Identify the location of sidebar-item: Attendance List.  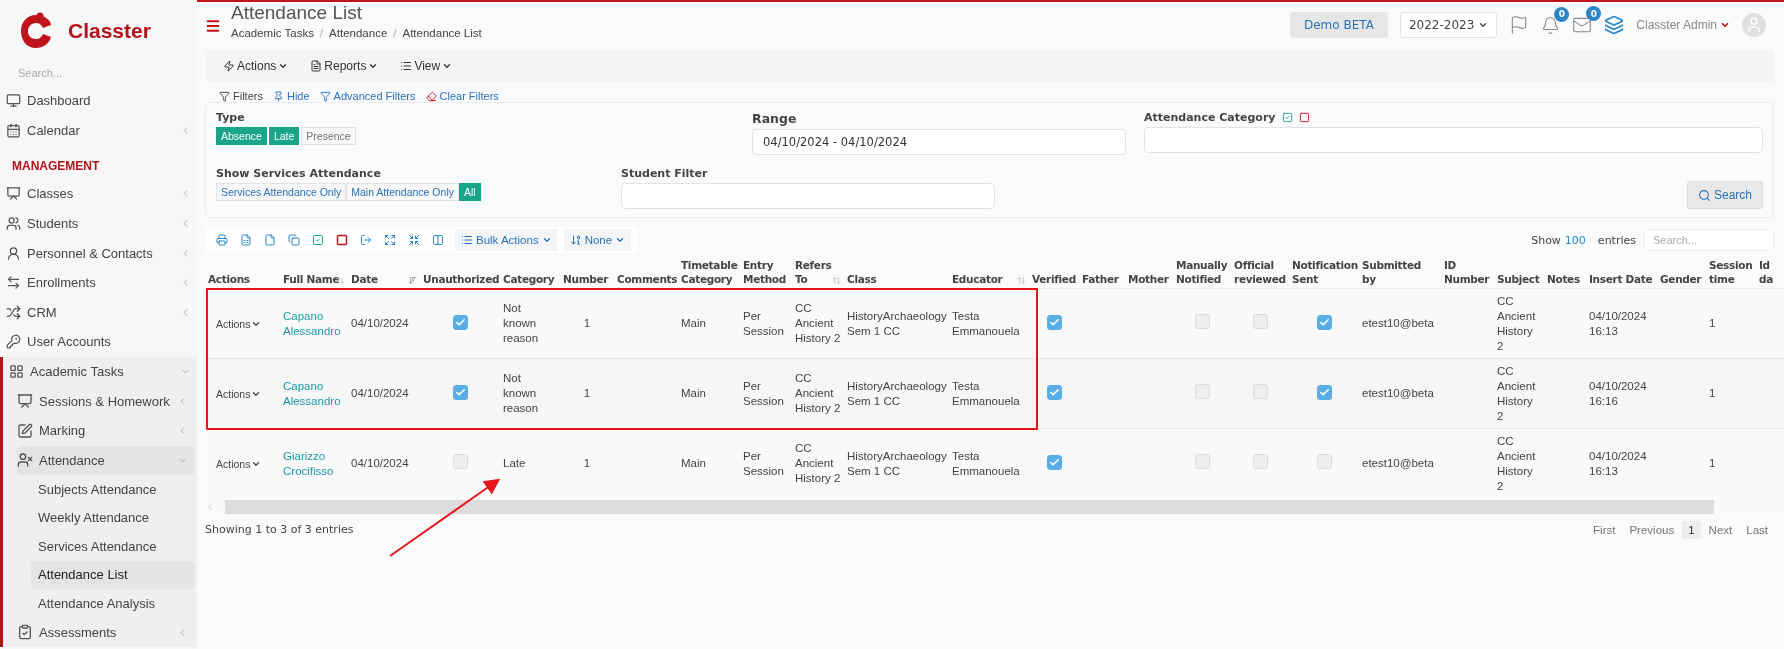
(112, 575).